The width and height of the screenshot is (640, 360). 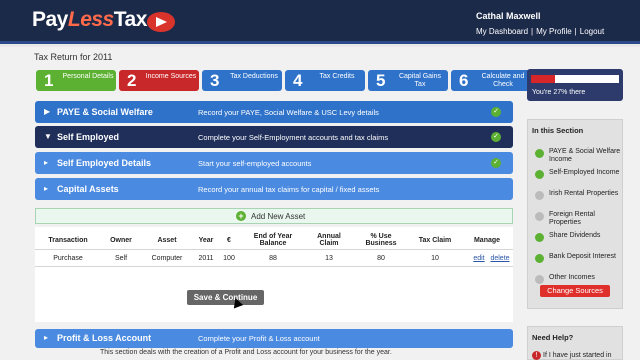 I want to click on logo-tax: Tax, so click(x=130, y=19).